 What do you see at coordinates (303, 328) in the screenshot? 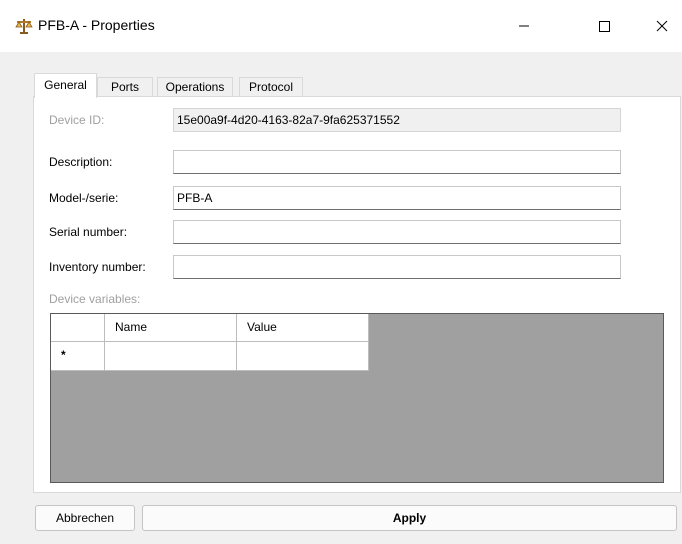
I see `grid-header-value: Value` at bounding box center [303, 328].